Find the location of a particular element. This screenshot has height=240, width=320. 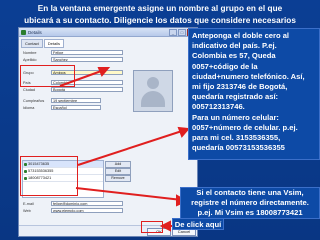

field-row-name: Nombre Felipe is located at coordinates (73, 52).